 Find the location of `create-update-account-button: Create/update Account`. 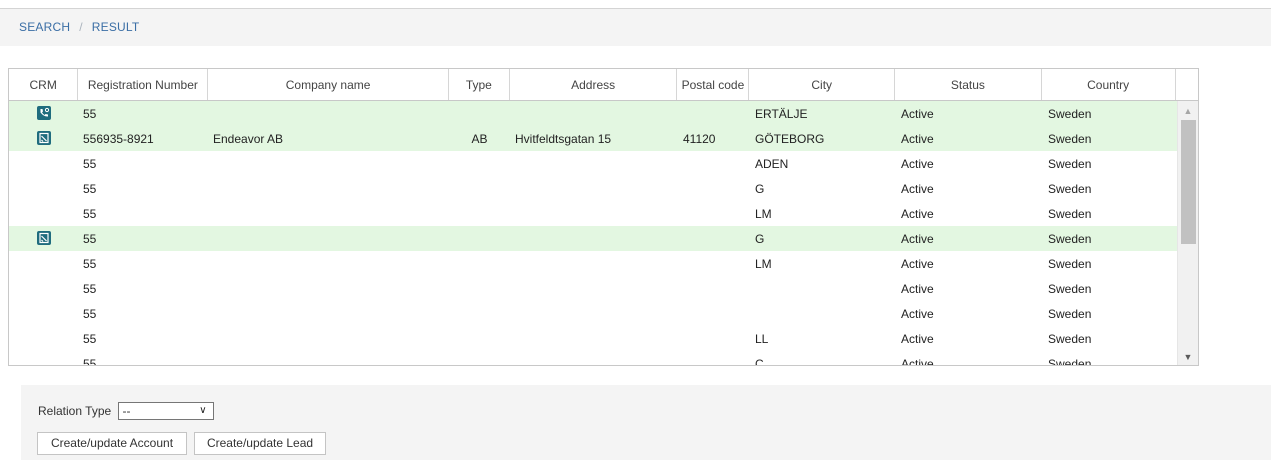

create-update-account-button: Create/update Account is located at coordinates (112, 443).